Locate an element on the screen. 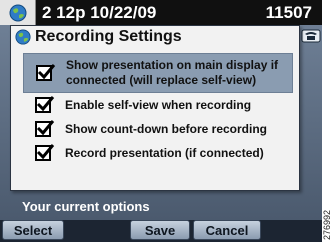 The width and height of the screenshot is (333, 242). cancel-button: Cancel is located at coordinates (227, 230).